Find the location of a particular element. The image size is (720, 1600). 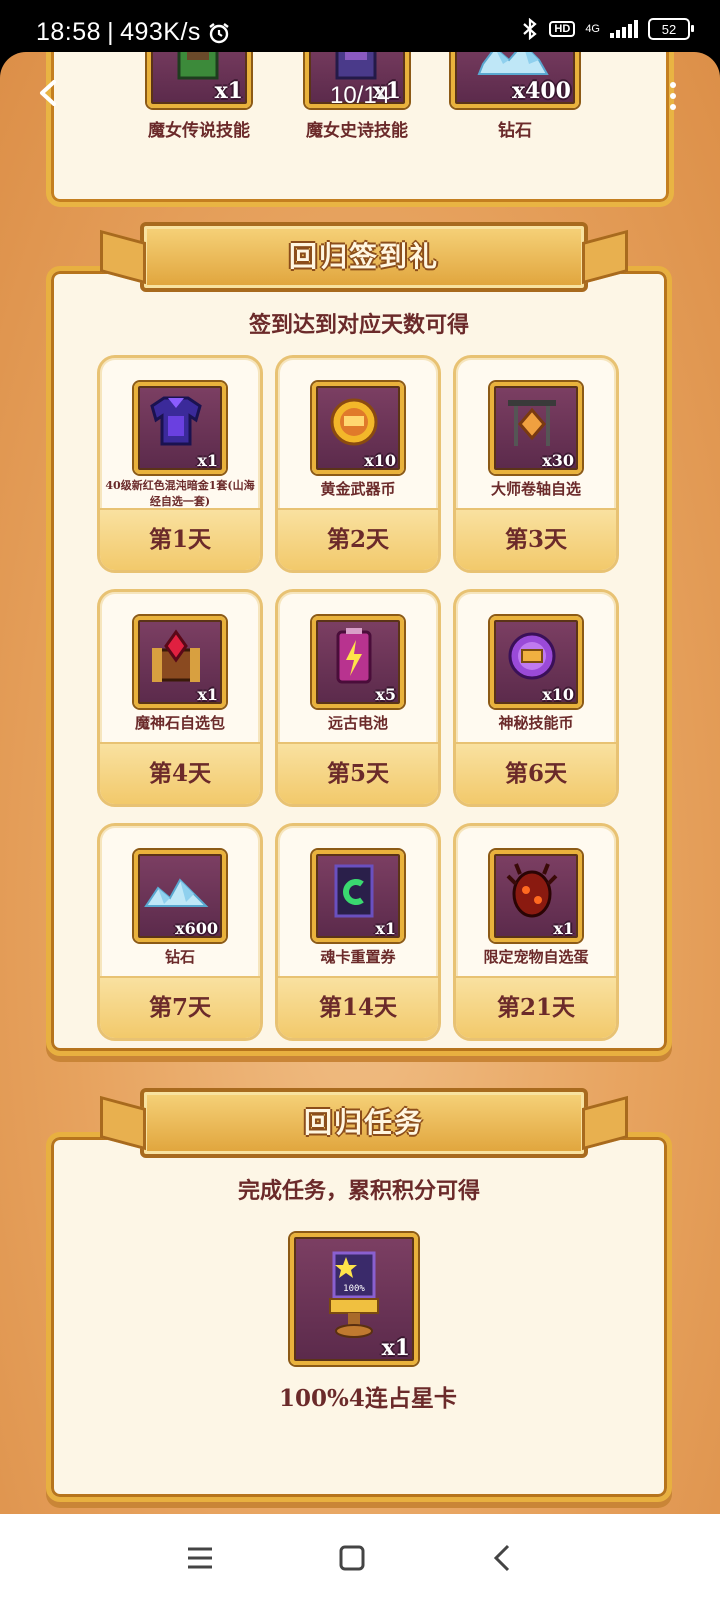

reward-icon-frame: x30 is located at coordinates (536, 428).